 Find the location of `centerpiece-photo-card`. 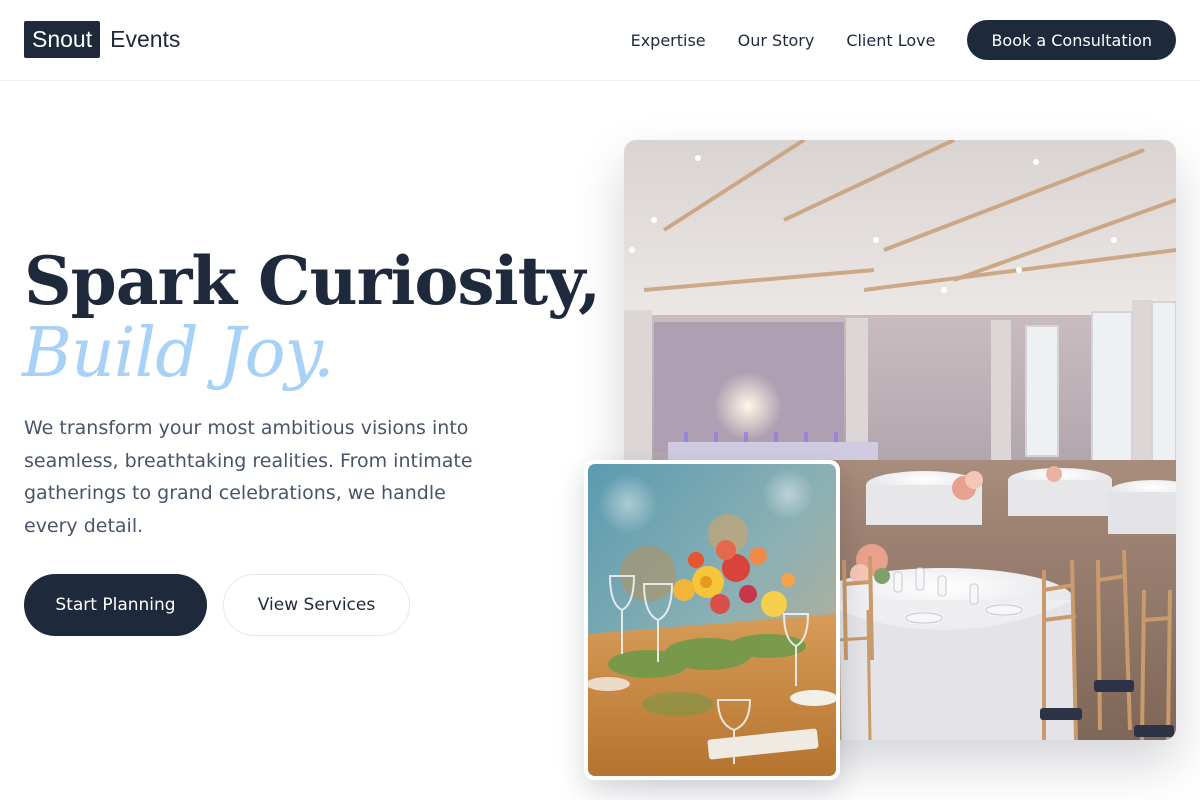

centerpiece-photo-card is located at coordinates (712, 620).